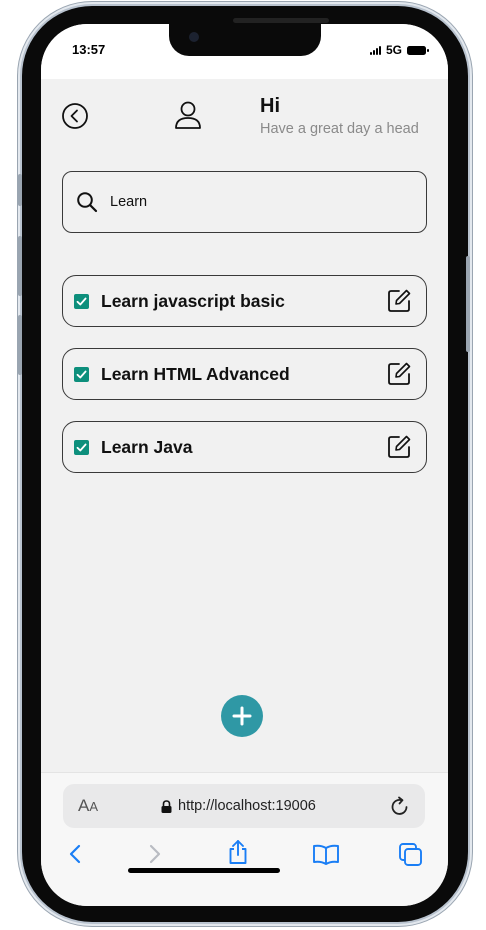  What do you see at coordinates (20, 345) in the screenshot?
I see `volume-down-button` at bounding box center [20, 345].